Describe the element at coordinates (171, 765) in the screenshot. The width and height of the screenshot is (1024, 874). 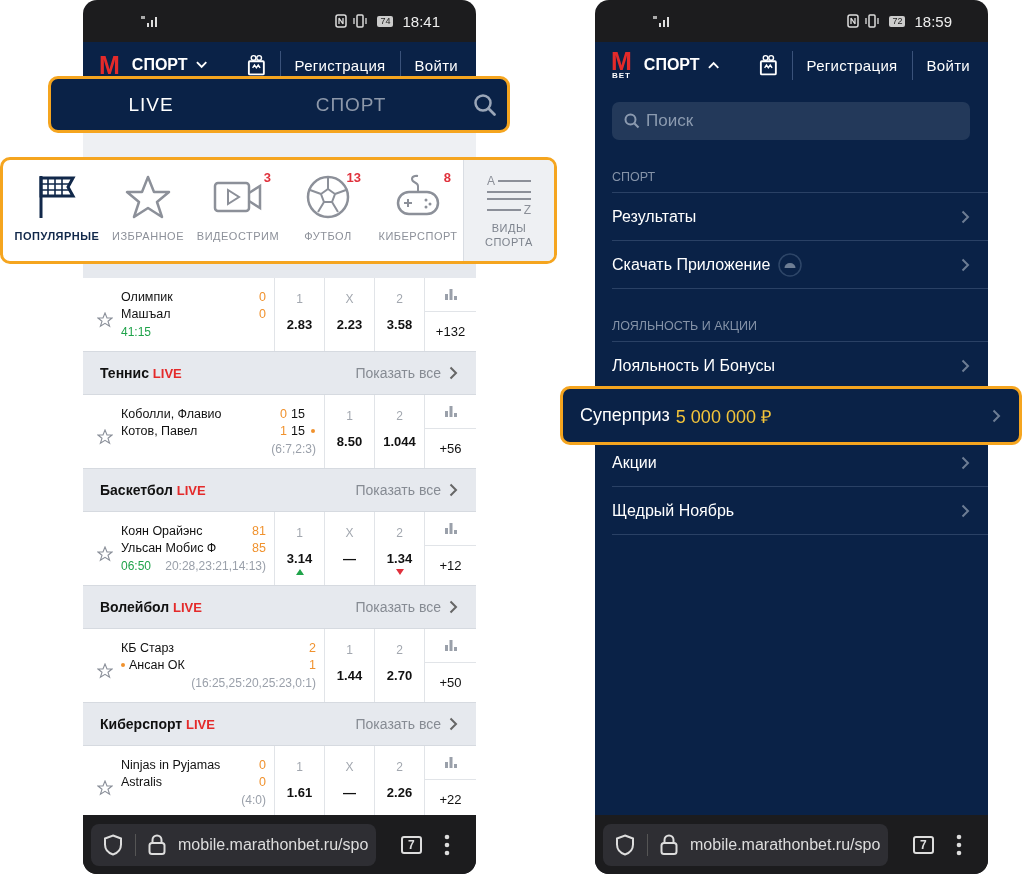
I see `team-name: Ninjas in Pyjamas` at that location.